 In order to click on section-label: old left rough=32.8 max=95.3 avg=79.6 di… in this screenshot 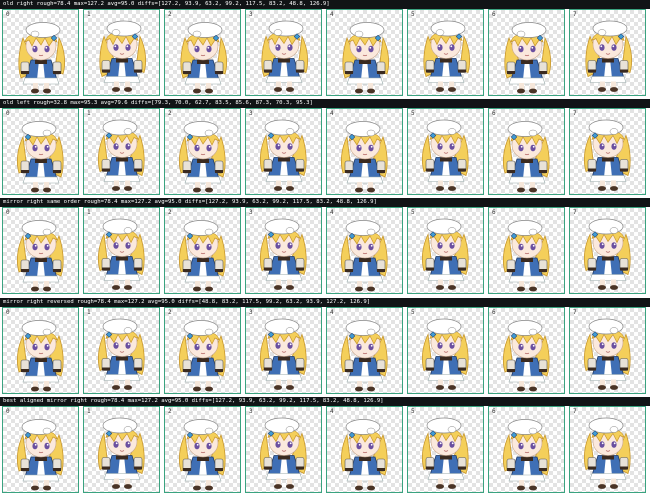, I will do `click(325, 104)`.